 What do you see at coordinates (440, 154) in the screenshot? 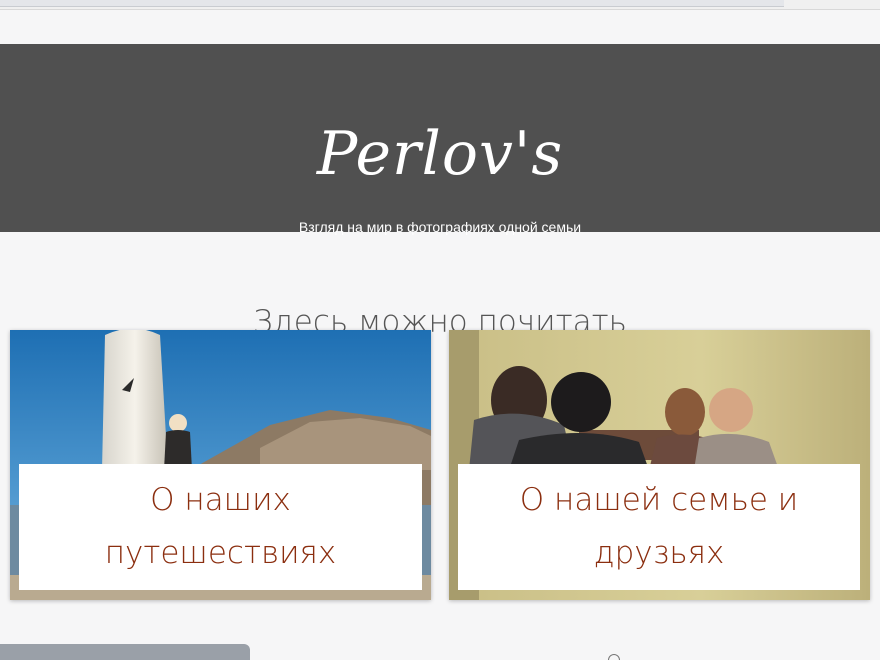
I see `site-logo: Perlov's` at bounding box center [440, 154].